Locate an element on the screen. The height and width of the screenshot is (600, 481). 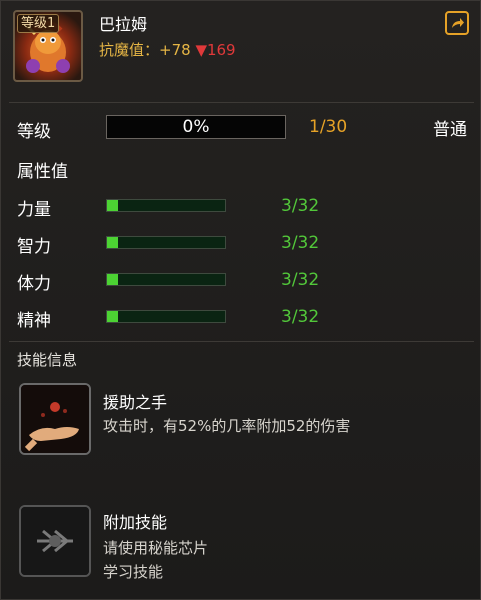
attr-value-strength: 3/32 is located at coordinates (300, 206).